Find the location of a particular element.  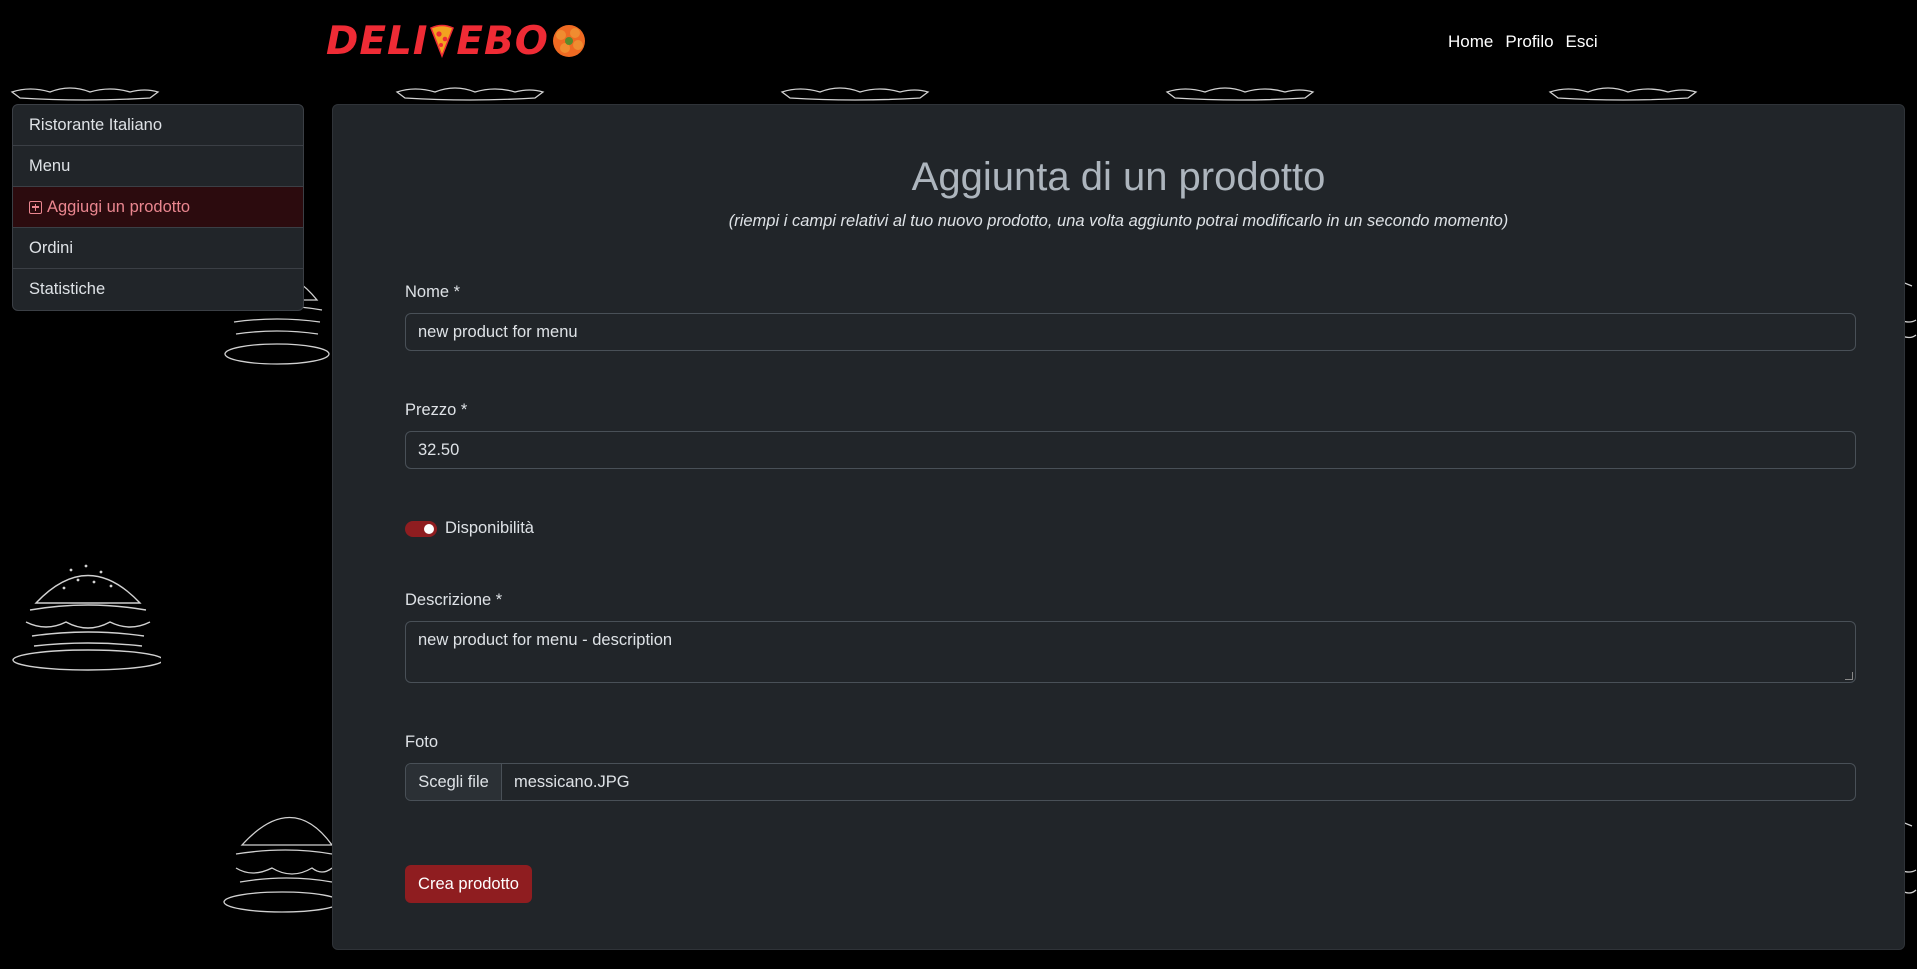

sidebar-item-restaurant: Ristorante Italiano is located at coordinates (158, 125).